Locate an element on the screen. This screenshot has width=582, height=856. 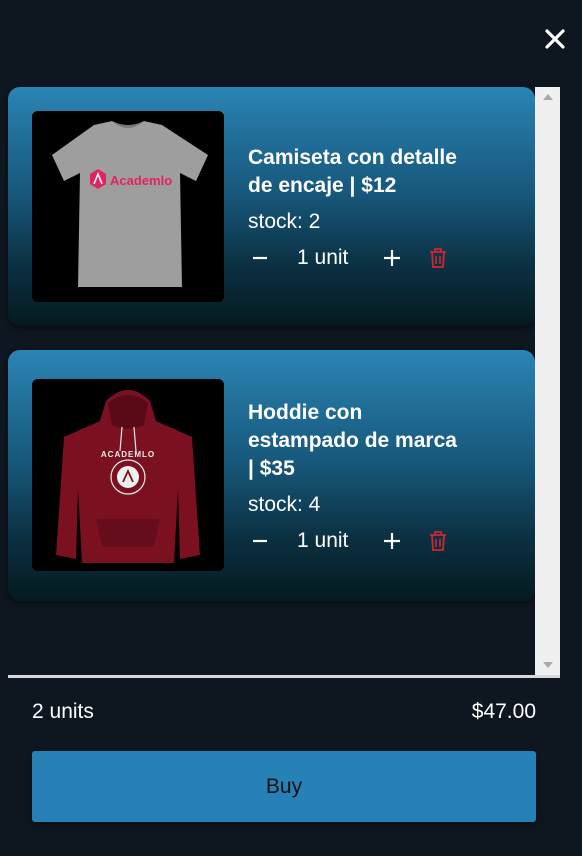
close-button is located at coordinates (555, 39).